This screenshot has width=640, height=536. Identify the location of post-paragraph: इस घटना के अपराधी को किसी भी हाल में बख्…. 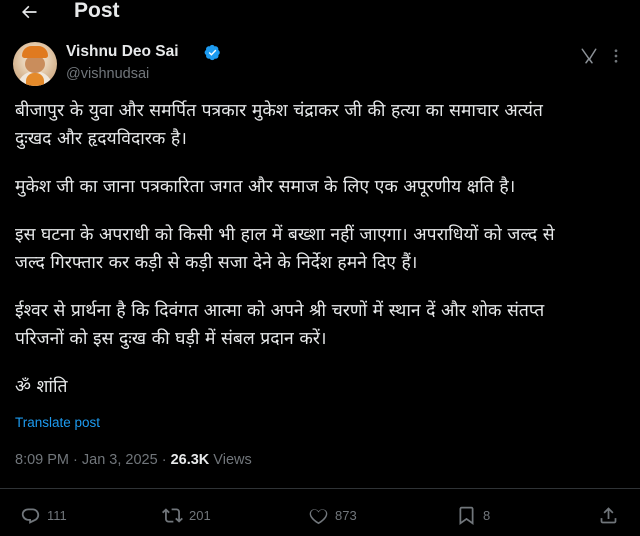
(285, 249).